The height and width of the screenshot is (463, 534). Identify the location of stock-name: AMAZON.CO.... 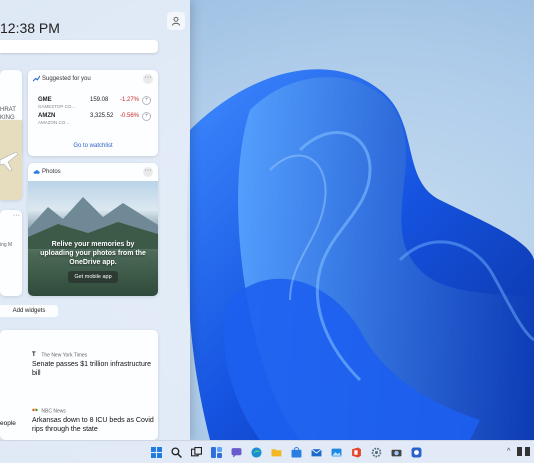
(54, 122).